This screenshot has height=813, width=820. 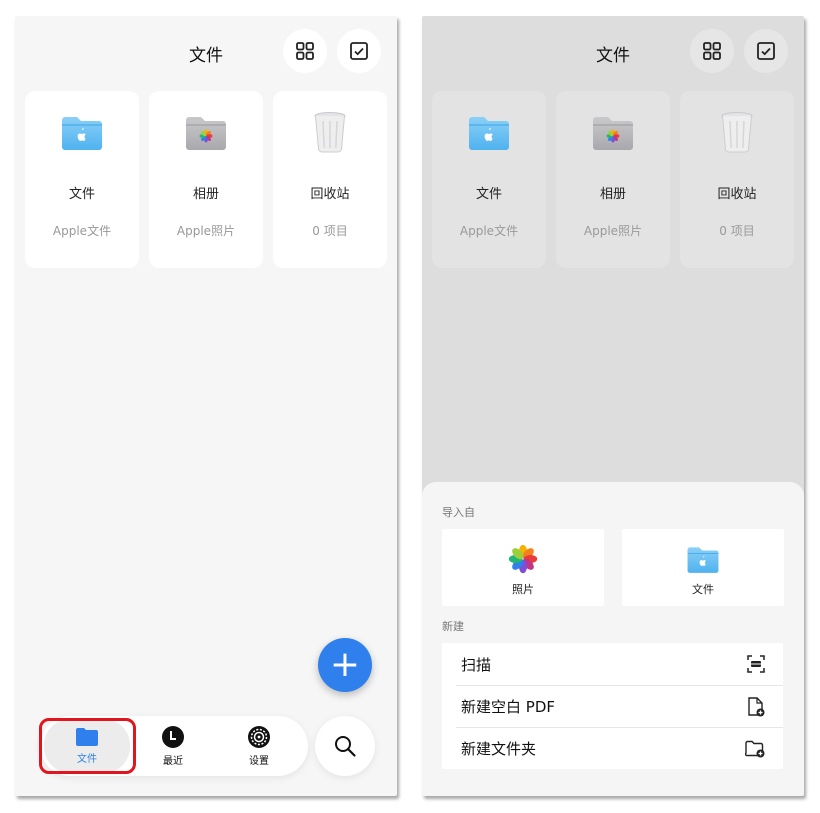 I want to click on row-label: 新建文件夹, so click(x=499, y=749).